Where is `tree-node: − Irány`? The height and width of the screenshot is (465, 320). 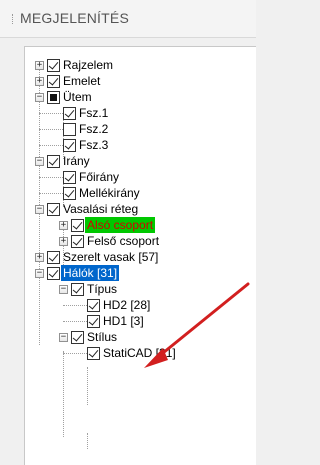 tree-node: − Irány is located at coordinates (128, 161).